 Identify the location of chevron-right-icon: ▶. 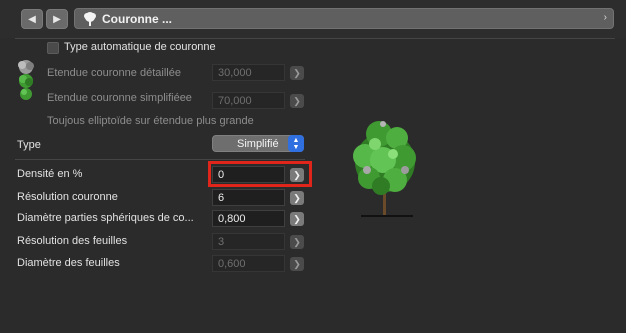
(57, 19).